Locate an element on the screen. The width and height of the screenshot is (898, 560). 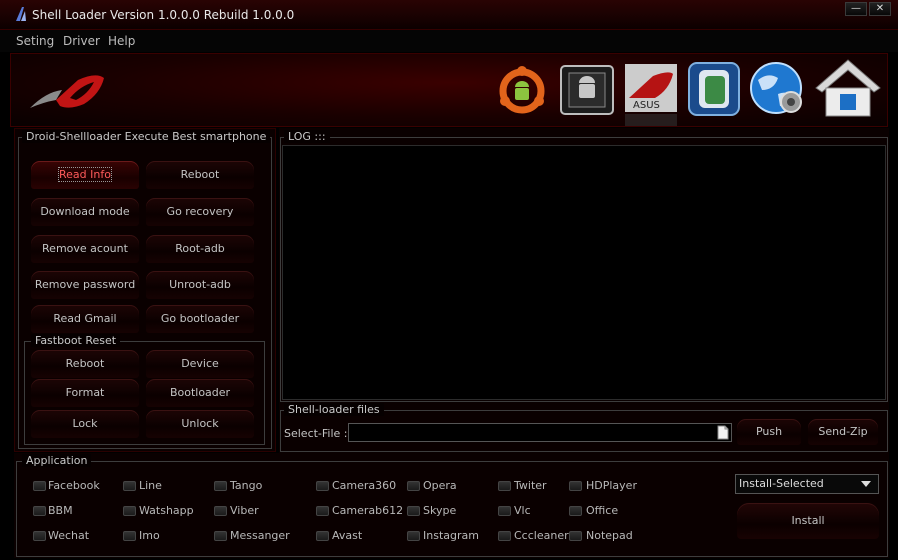
send-zip-button: Send-Zip is located at coordinates (843, 432).